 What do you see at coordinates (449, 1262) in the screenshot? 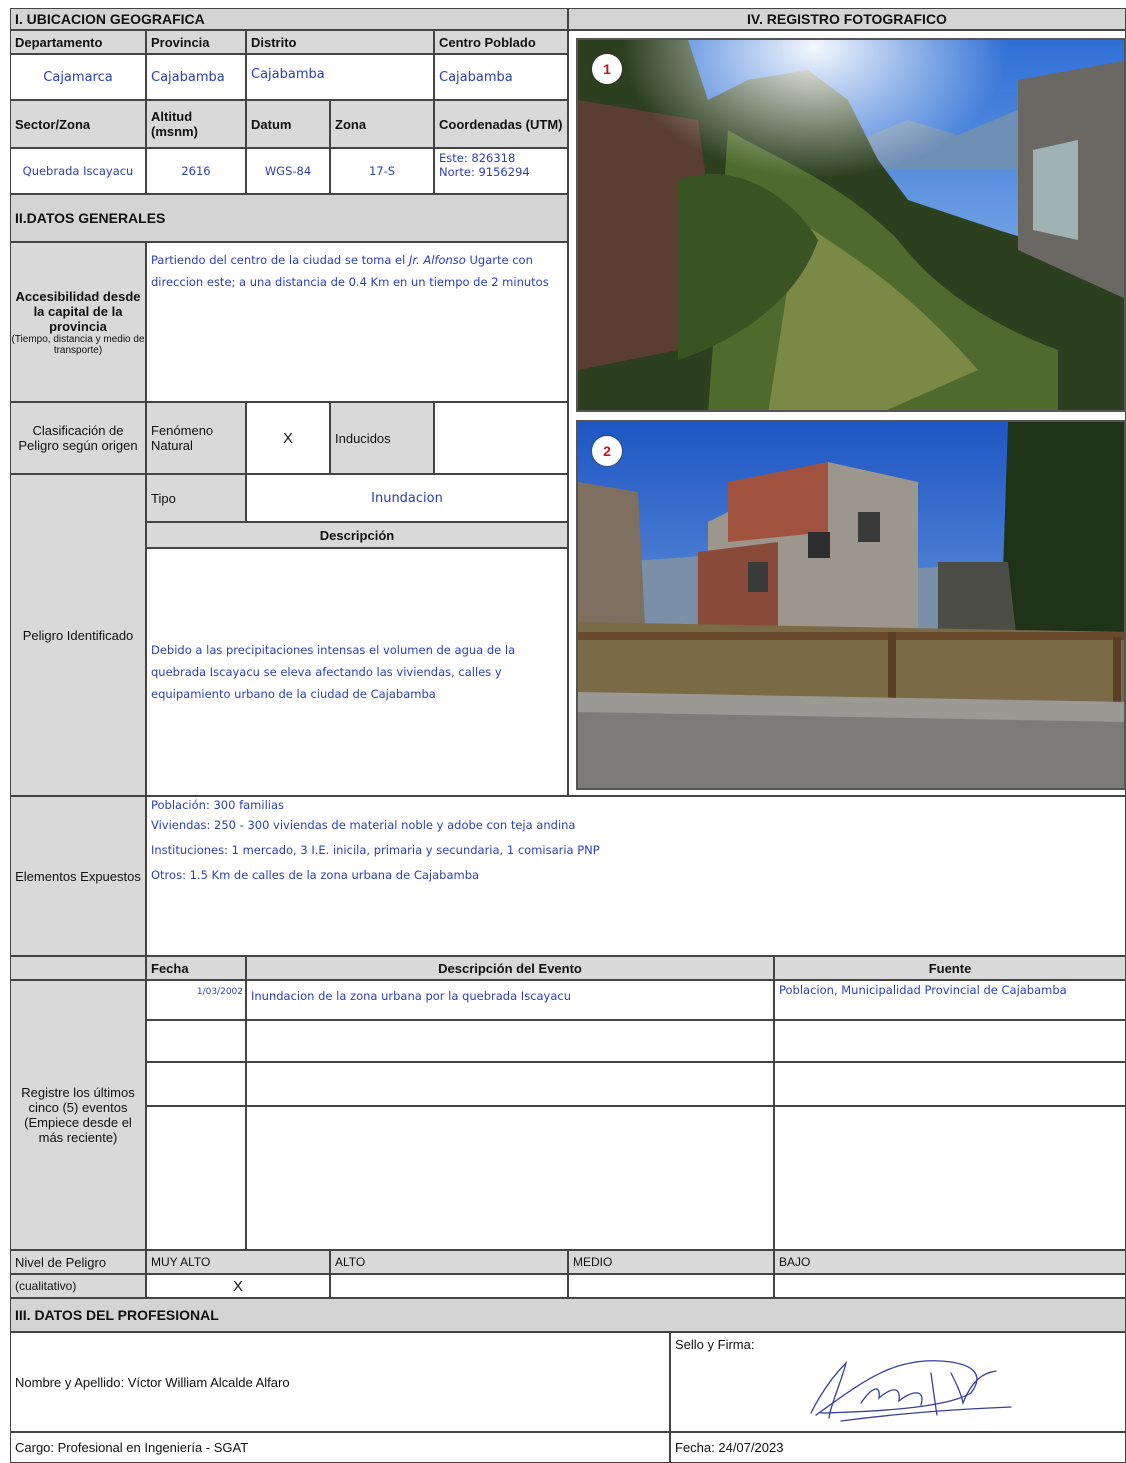
I see `label-alto: ALTO` at bounding box center [449, 1262].